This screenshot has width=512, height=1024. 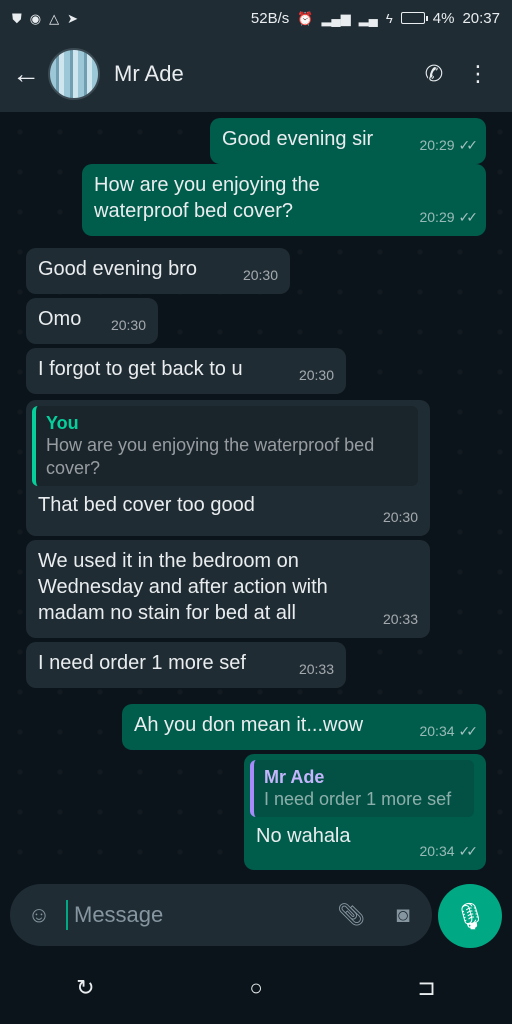 I want to click on back-arrow-icon: ←, so click(x=29, y=74).